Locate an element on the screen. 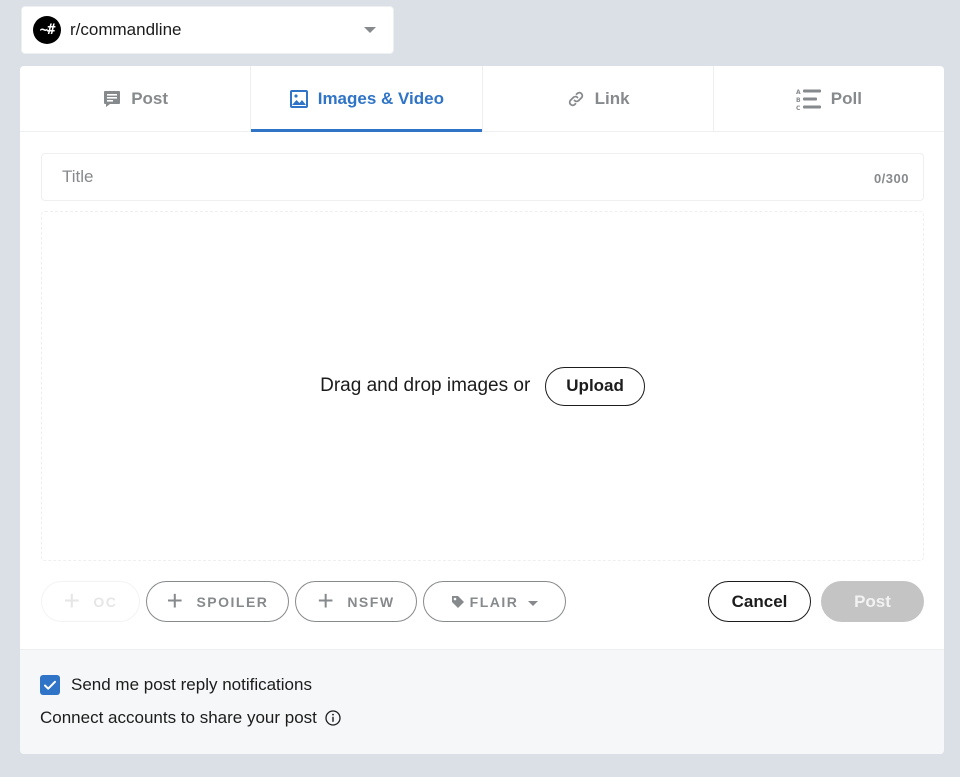  info-icon is located at coordinates (333, 718).